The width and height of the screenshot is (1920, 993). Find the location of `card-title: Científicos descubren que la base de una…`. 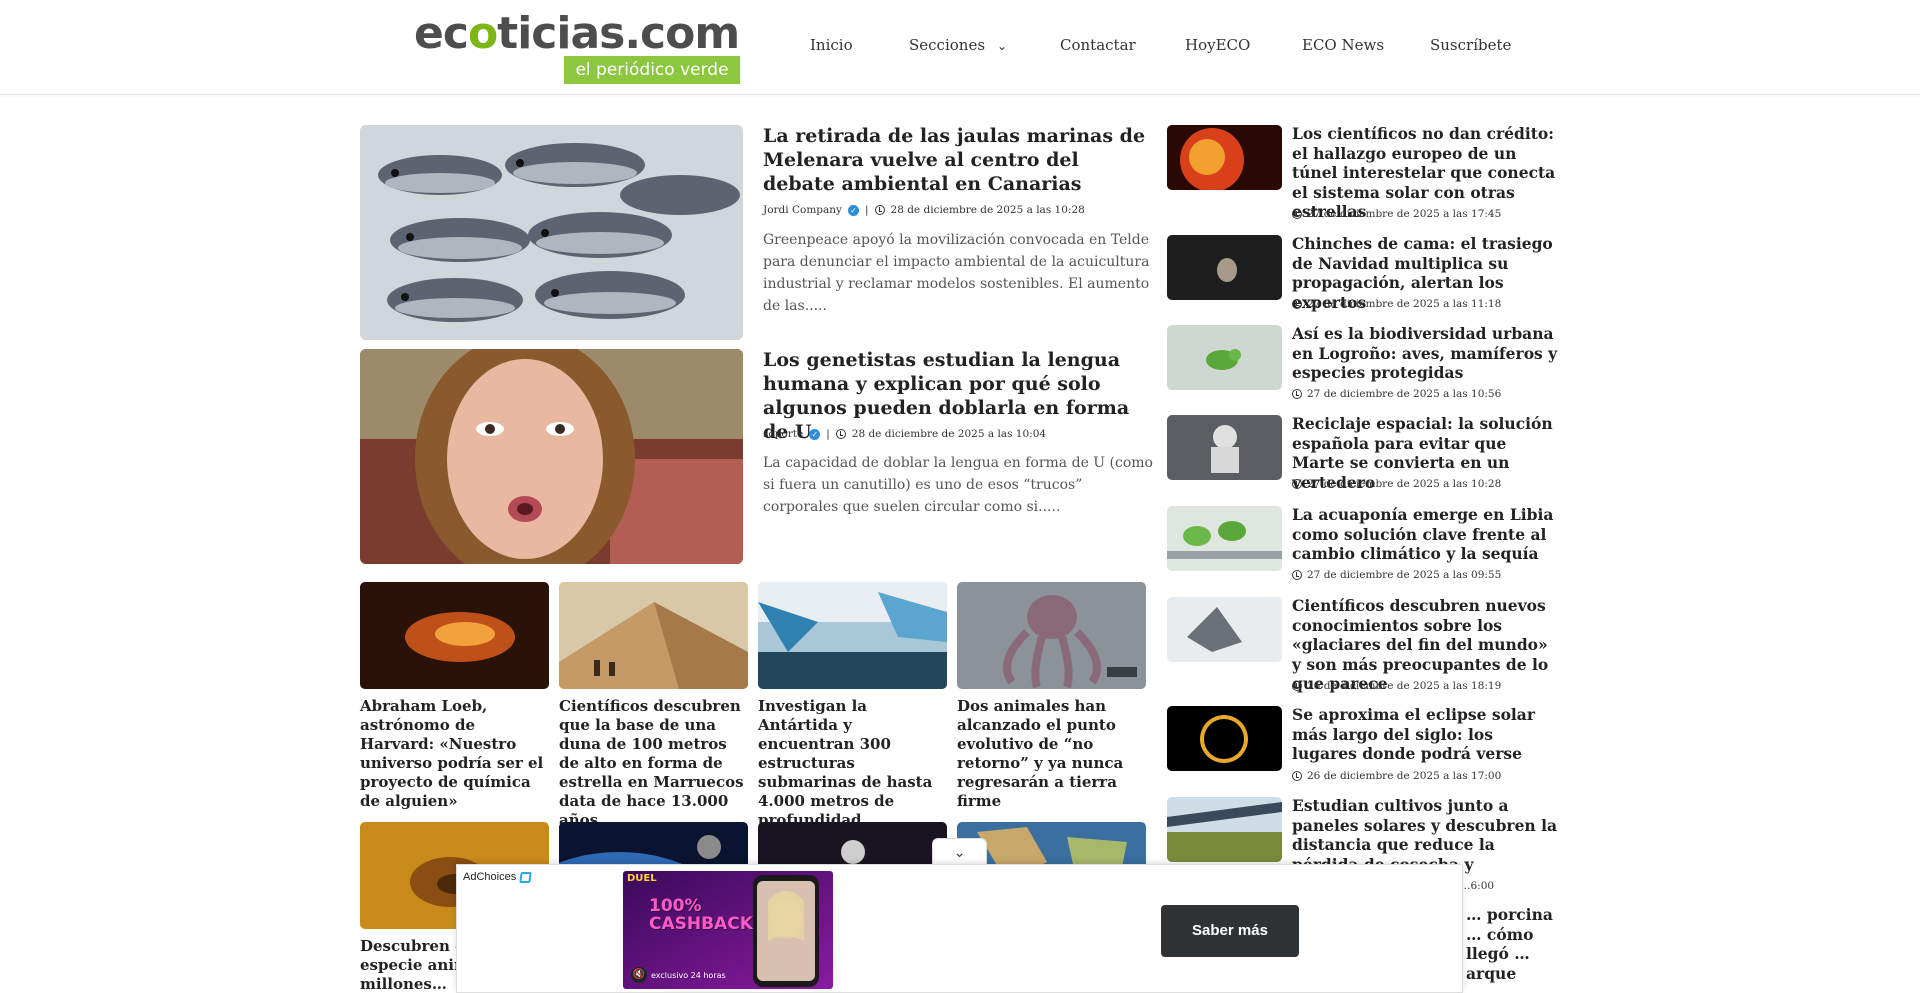

card-title: Científicos descubren que la base de una… is located at coordinates (655, 763).